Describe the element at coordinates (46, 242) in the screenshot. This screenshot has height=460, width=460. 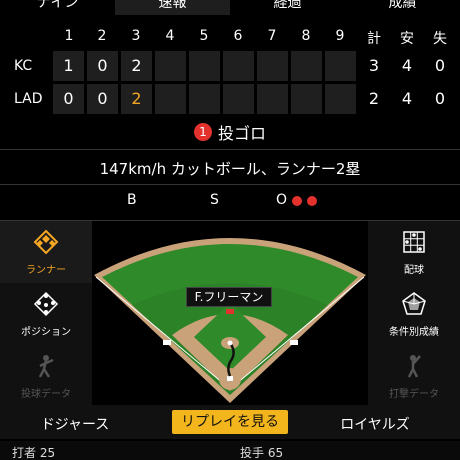
I see `runner-diamond-icon` at that location.